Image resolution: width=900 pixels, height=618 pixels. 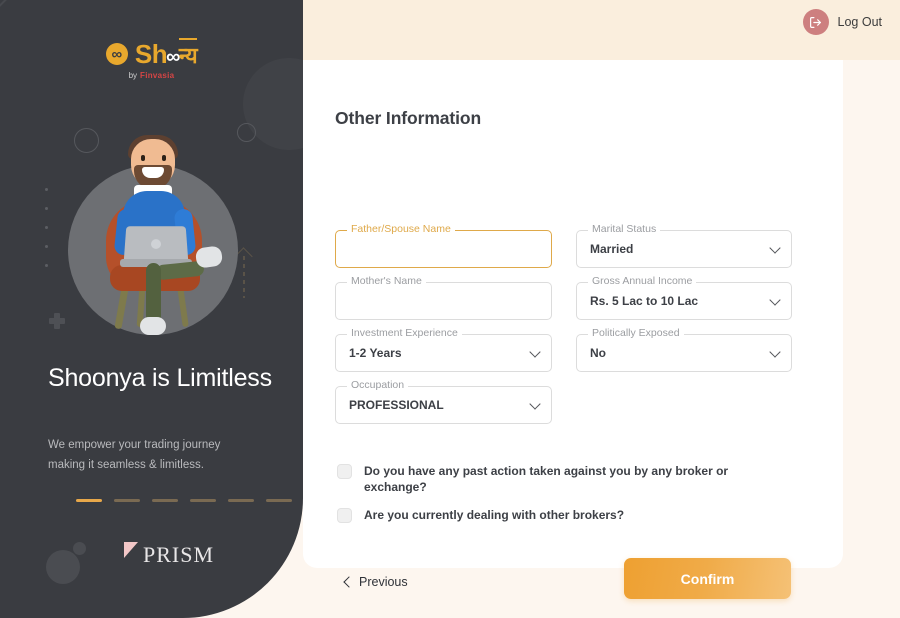 What do you see at coordinates (173, 57) in the screenshot?
I see `logo-infinity-glyph: ∞` at bounding box center [173, 57].